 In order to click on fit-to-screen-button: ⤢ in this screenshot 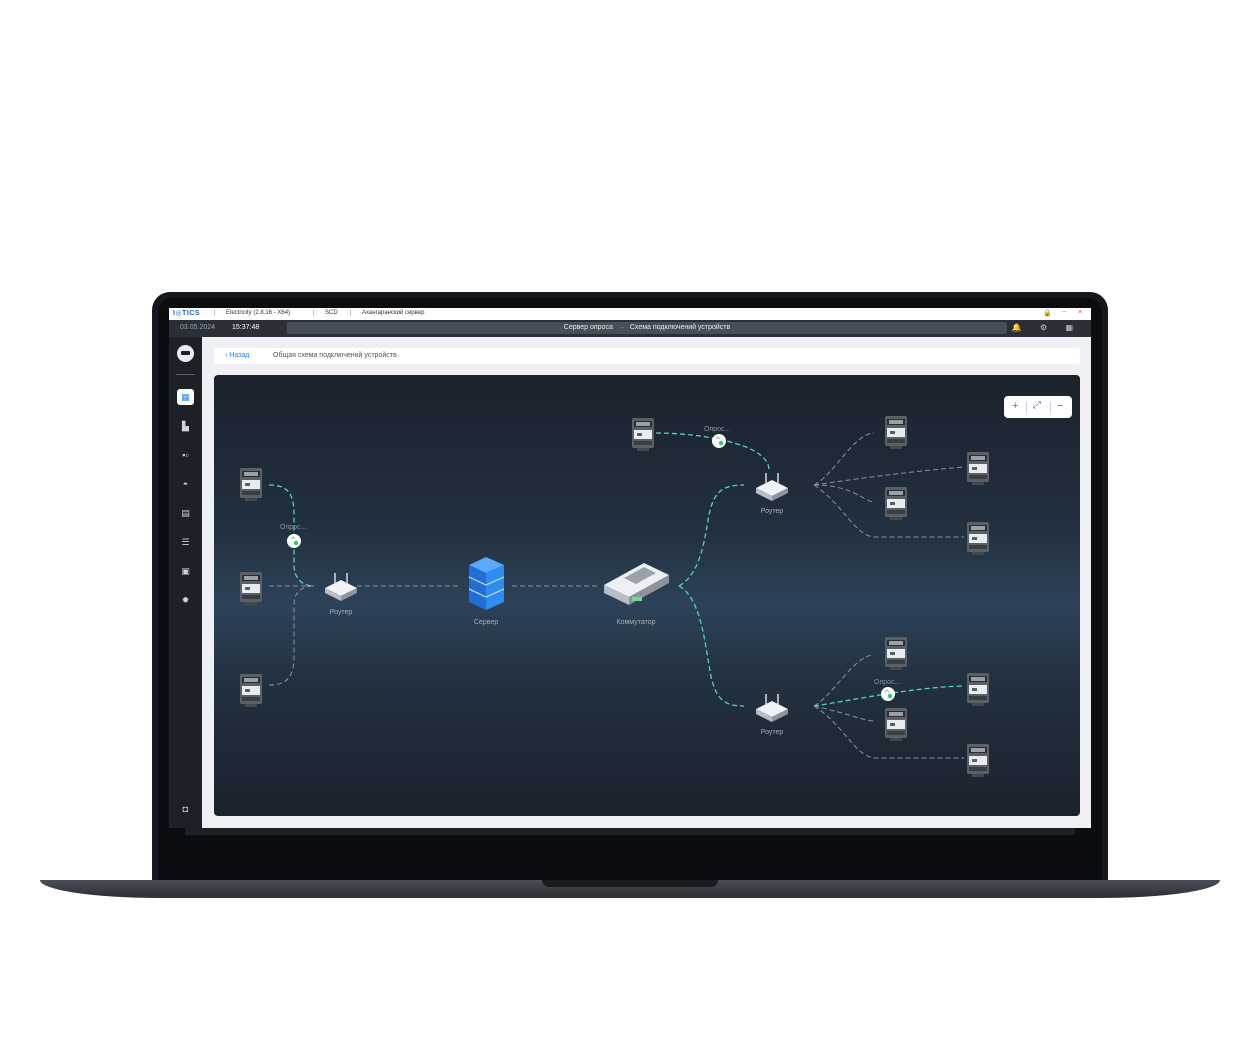, I will do `click(1037, 405)`.